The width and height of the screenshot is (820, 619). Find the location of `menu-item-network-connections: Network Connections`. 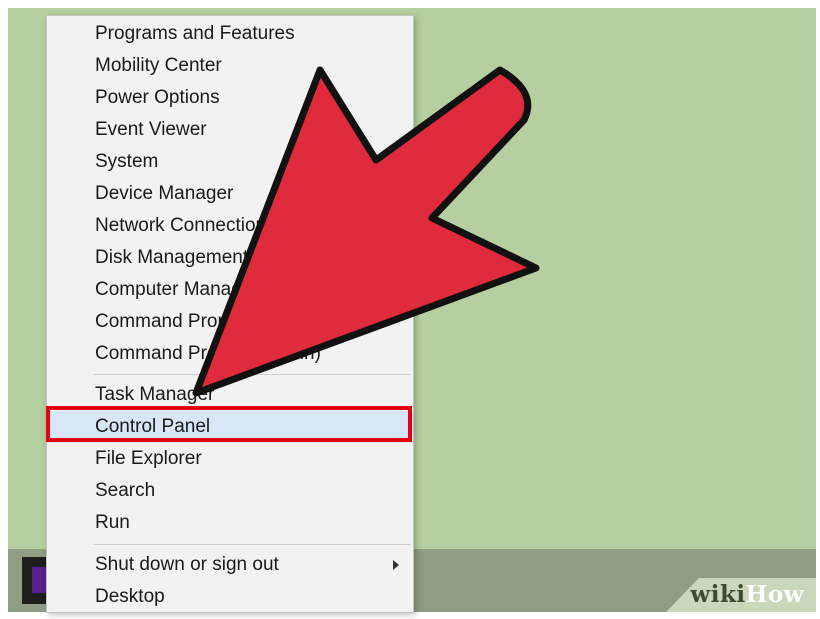

menu-item-network-connections: Network Connections is located at coordinates (230, 226).